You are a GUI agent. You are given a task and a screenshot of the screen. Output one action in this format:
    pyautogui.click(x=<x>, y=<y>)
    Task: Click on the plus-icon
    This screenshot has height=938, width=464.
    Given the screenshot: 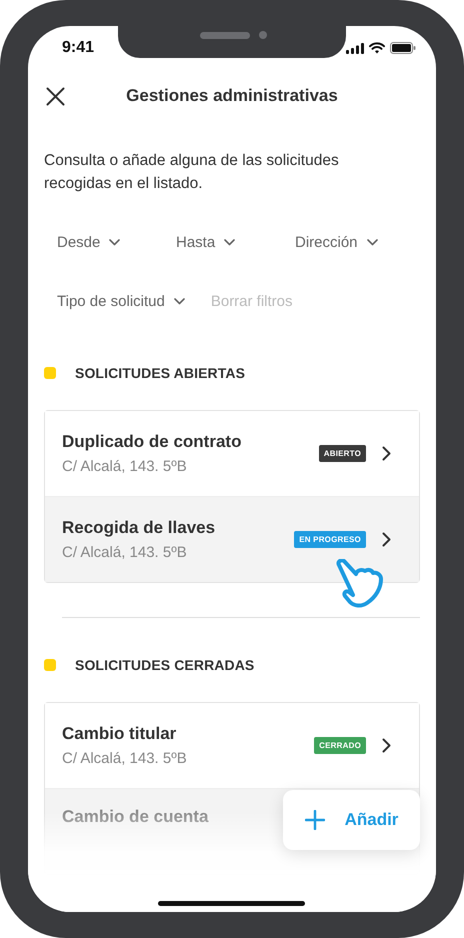 What is the action you would take?
    pyautogui.click(x=314, y=820)
    